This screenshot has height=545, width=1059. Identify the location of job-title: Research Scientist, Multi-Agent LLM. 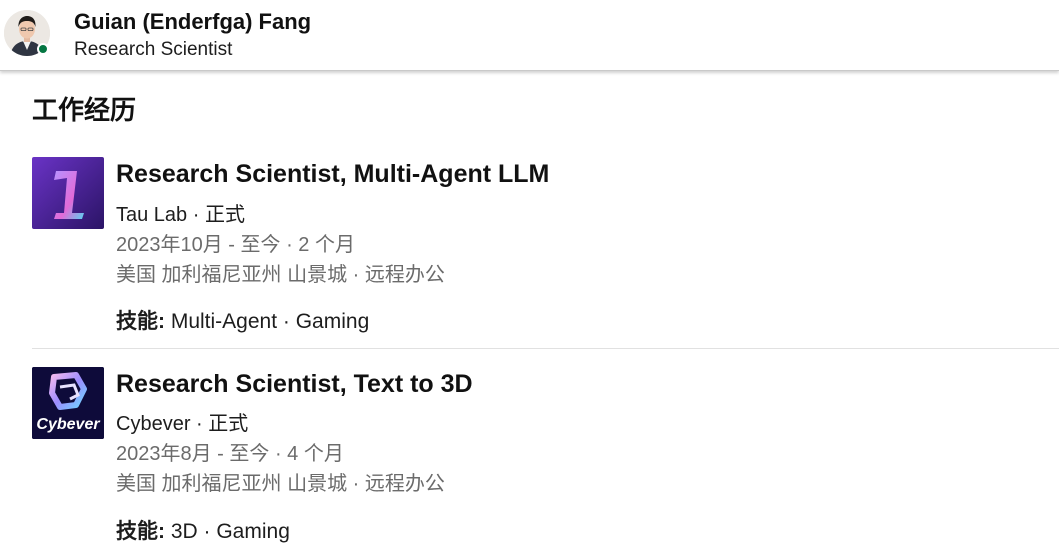
(332, 174).